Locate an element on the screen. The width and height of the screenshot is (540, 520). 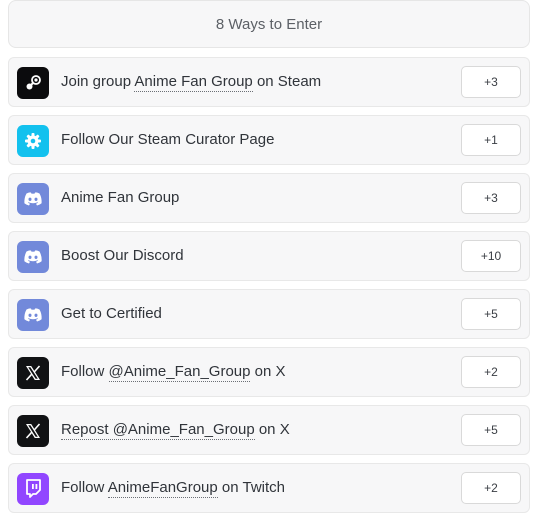
entry-row: Repost @Anime_Fan_Group on X +5 is located at coordinates (269, 430).